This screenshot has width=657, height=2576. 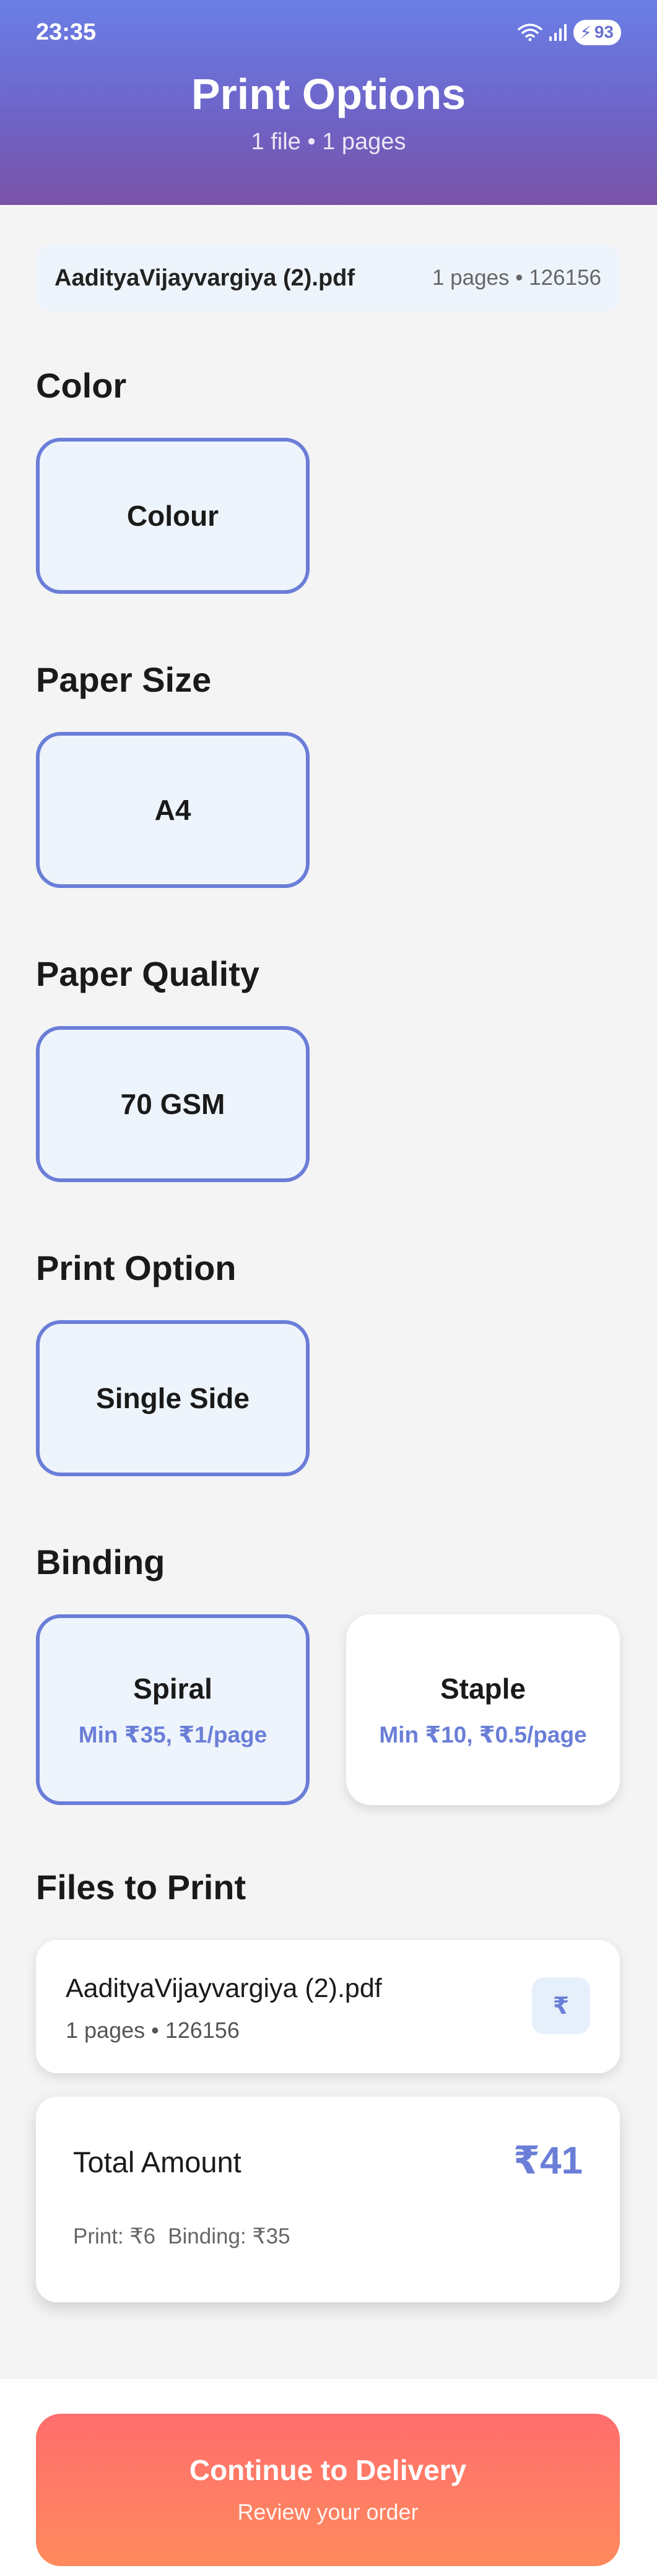 I want to click on option-label: Staple, so click(x=483, y=1688).